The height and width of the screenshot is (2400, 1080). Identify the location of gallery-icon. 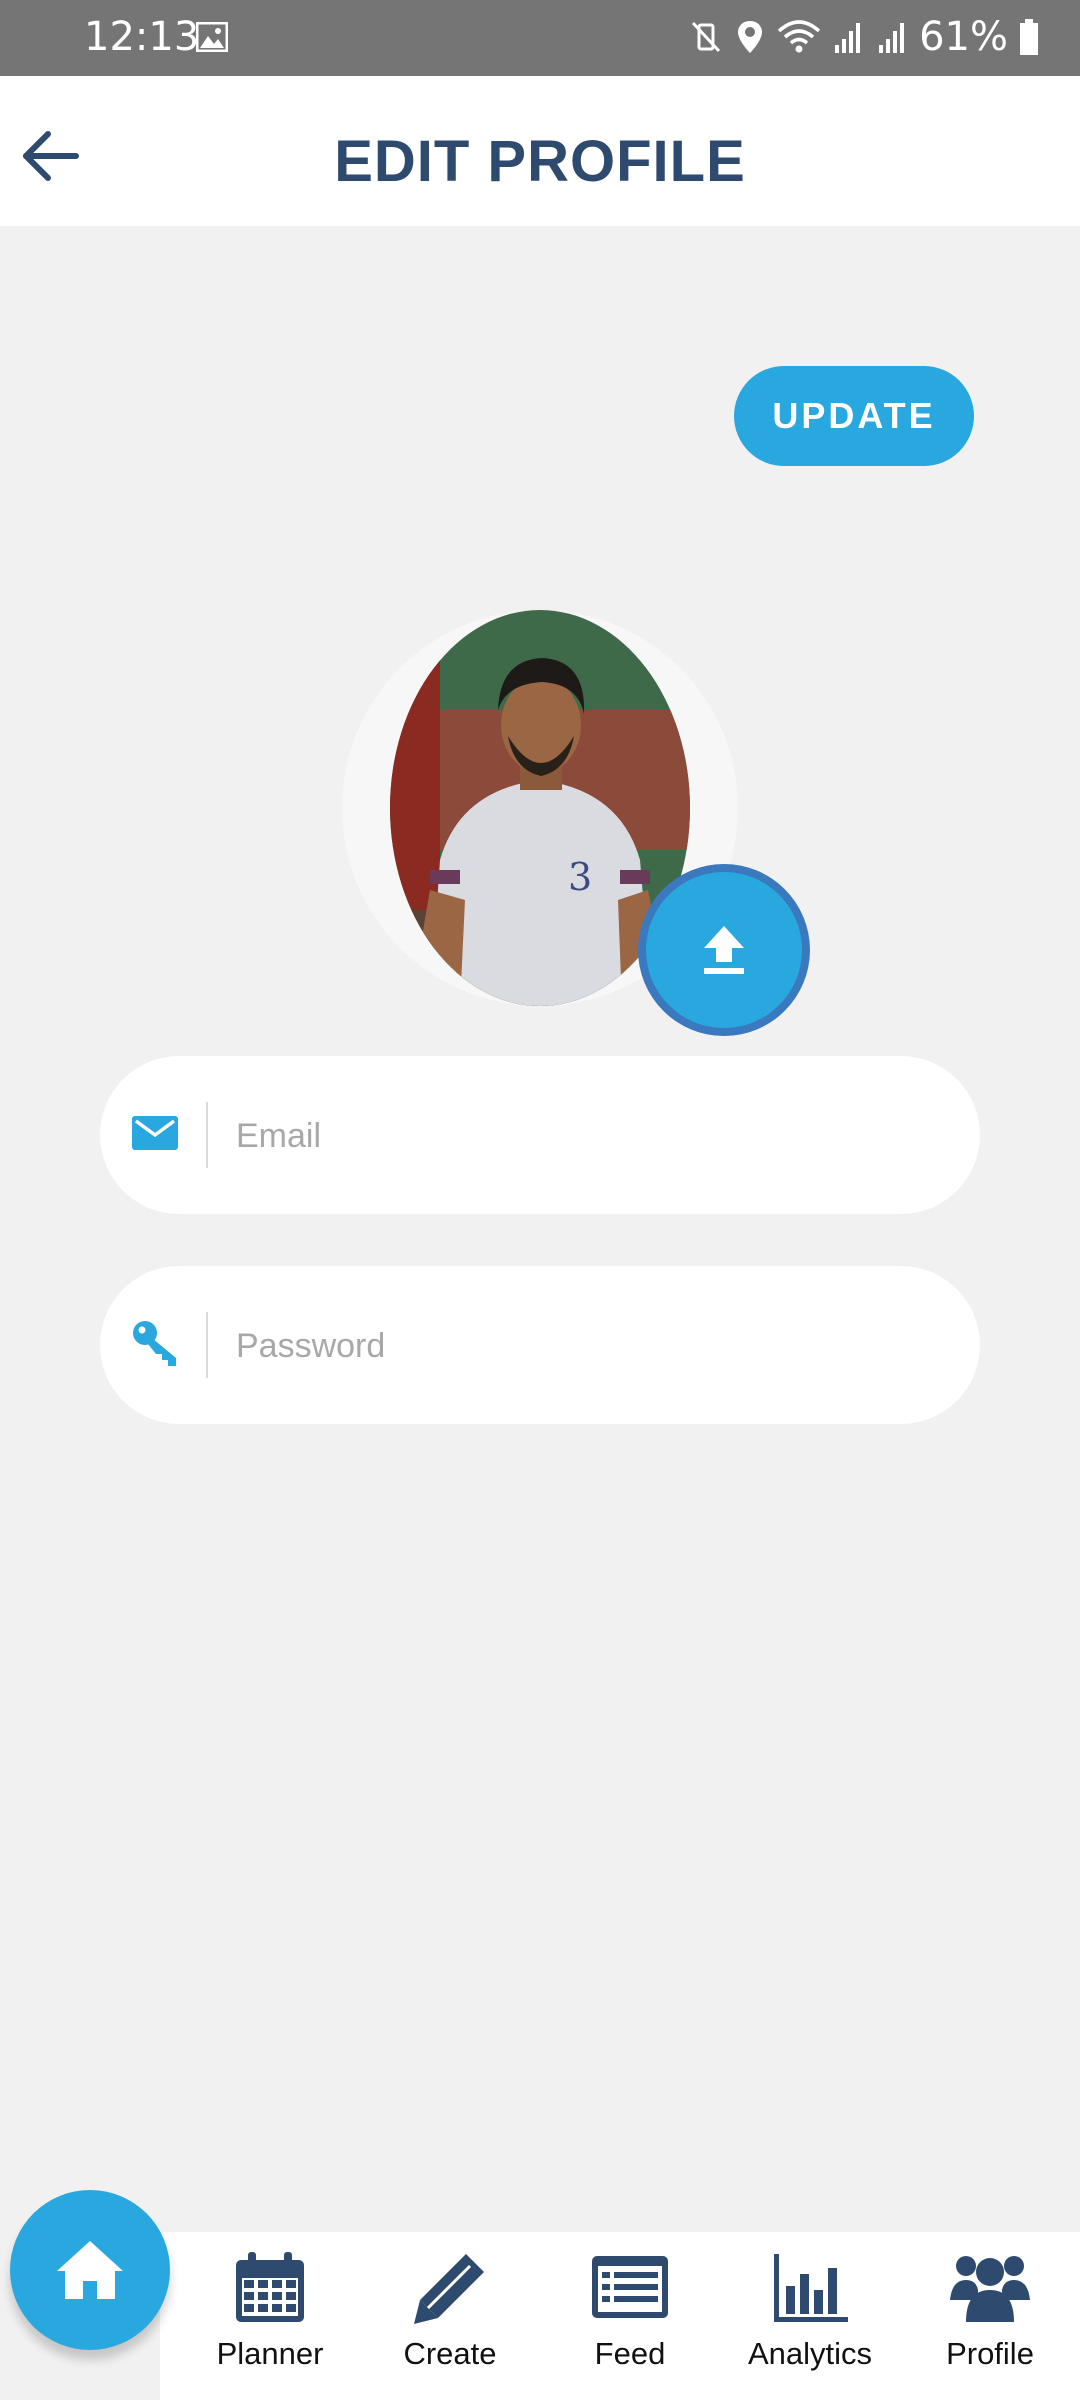
(212, 37).